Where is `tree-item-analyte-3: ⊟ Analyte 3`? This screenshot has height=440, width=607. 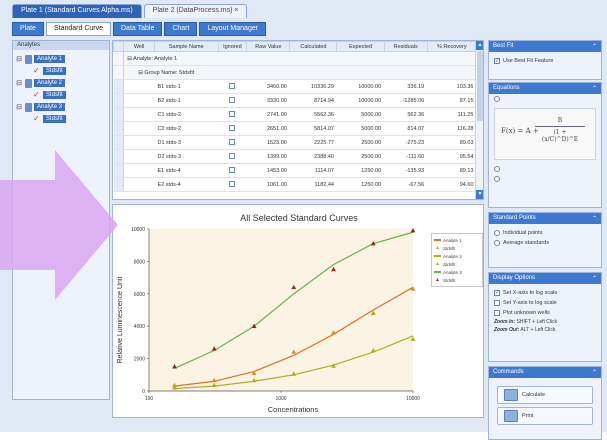 tree-item-analyte-3: ⊟ Analyte 3 is located at coordinates (61, 107).